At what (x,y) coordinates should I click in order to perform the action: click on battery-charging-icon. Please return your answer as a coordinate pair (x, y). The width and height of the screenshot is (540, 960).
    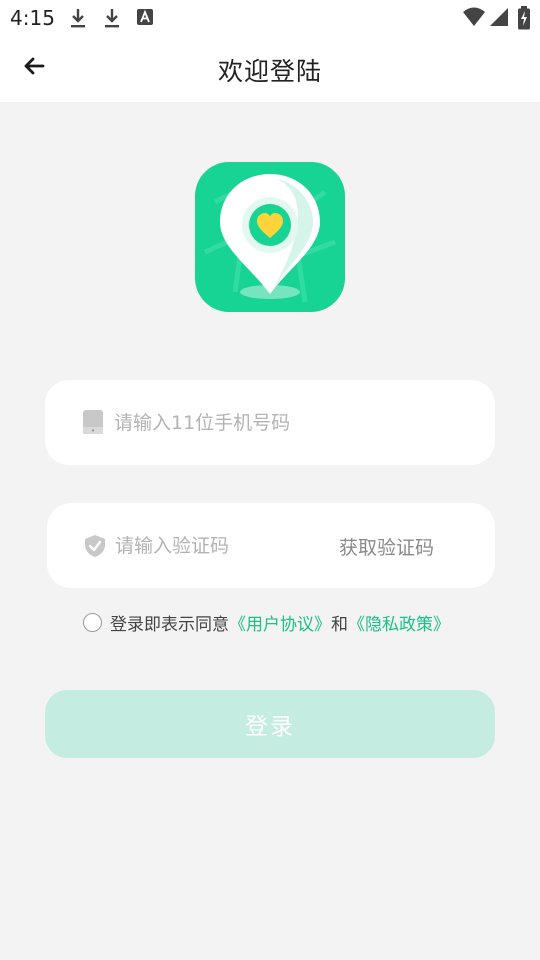
    Looking at the image, I should click on (524, 18).